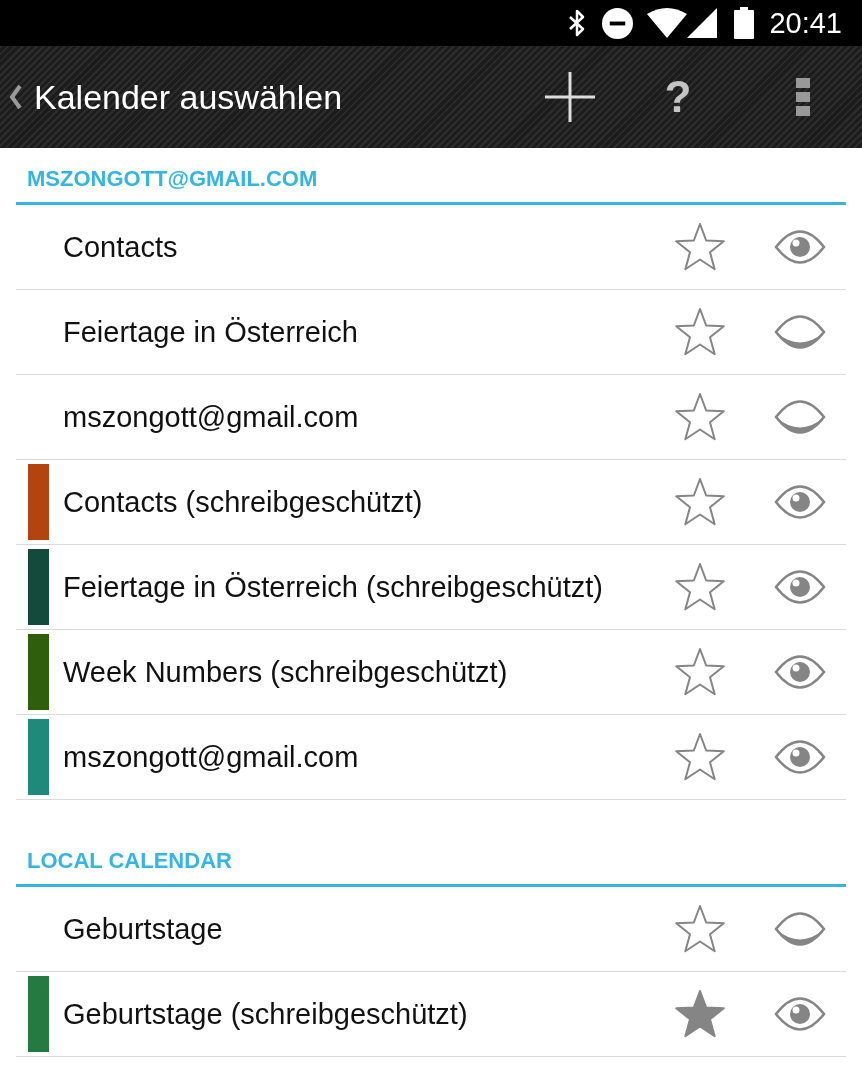  I want to click on section-header: MSZONGOTT@GMAIL.COM, so click(173, 179).